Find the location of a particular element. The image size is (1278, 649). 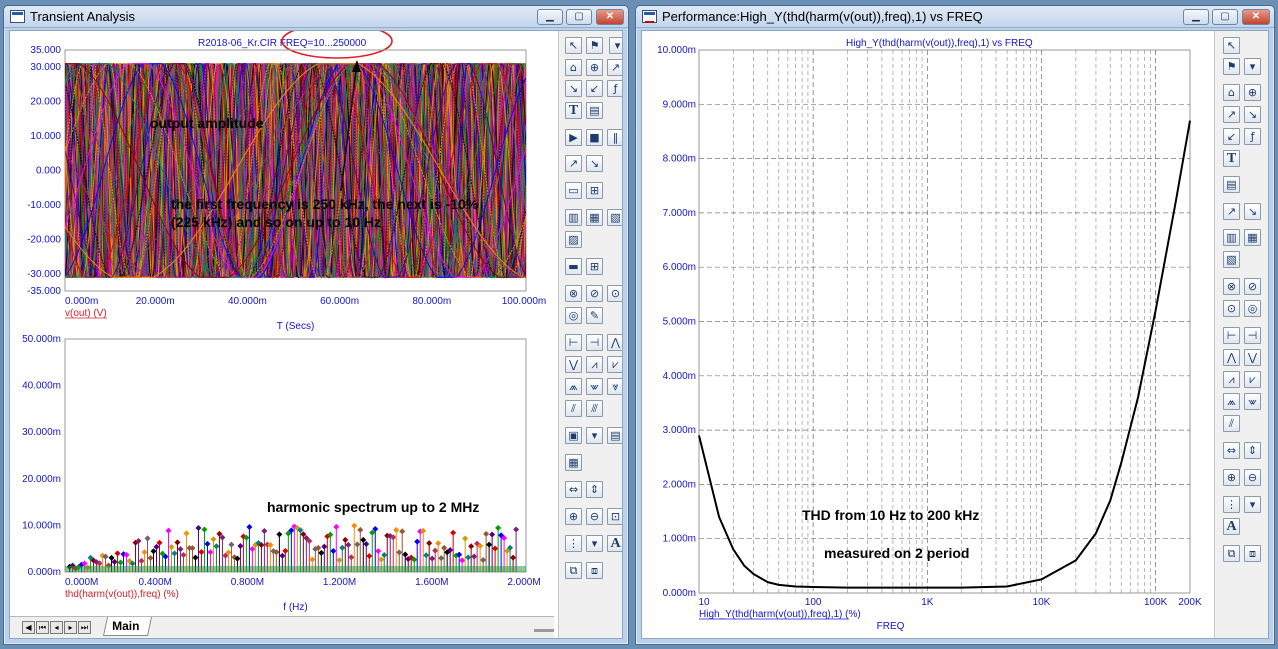

transient-titlebar: Transient Analysis ▁ ▢ ✕ is located at coordinates (316, 17).